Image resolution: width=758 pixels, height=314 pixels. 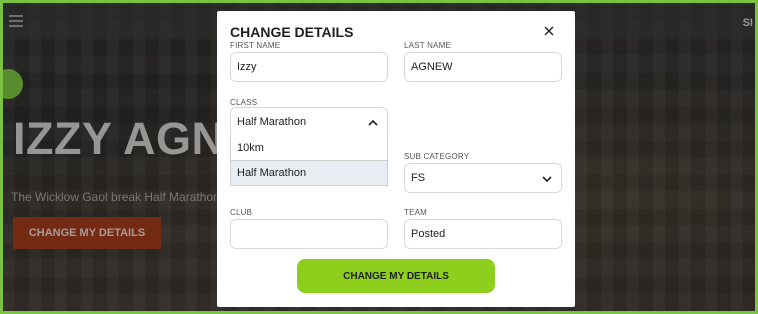 I want to click on first-name-field: Izzy, so click(x=309, y=67).